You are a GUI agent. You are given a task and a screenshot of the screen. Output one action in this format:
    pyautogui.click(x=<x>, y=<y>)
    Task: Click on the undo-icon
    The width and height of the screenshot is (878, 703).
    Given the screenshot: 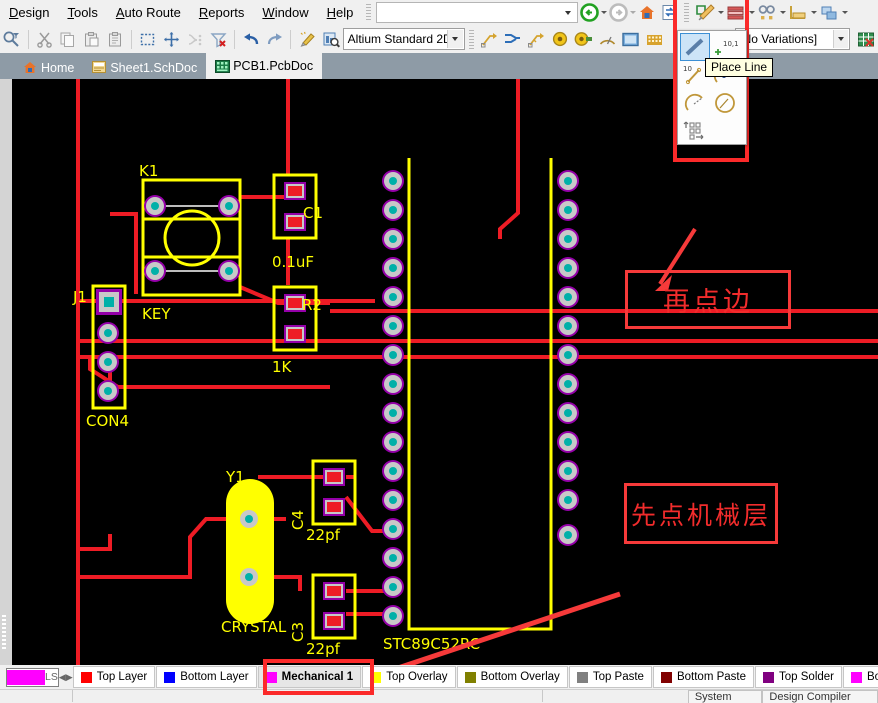 What is the action you would take?
    pyautogui.click(x=251, y=39)
    